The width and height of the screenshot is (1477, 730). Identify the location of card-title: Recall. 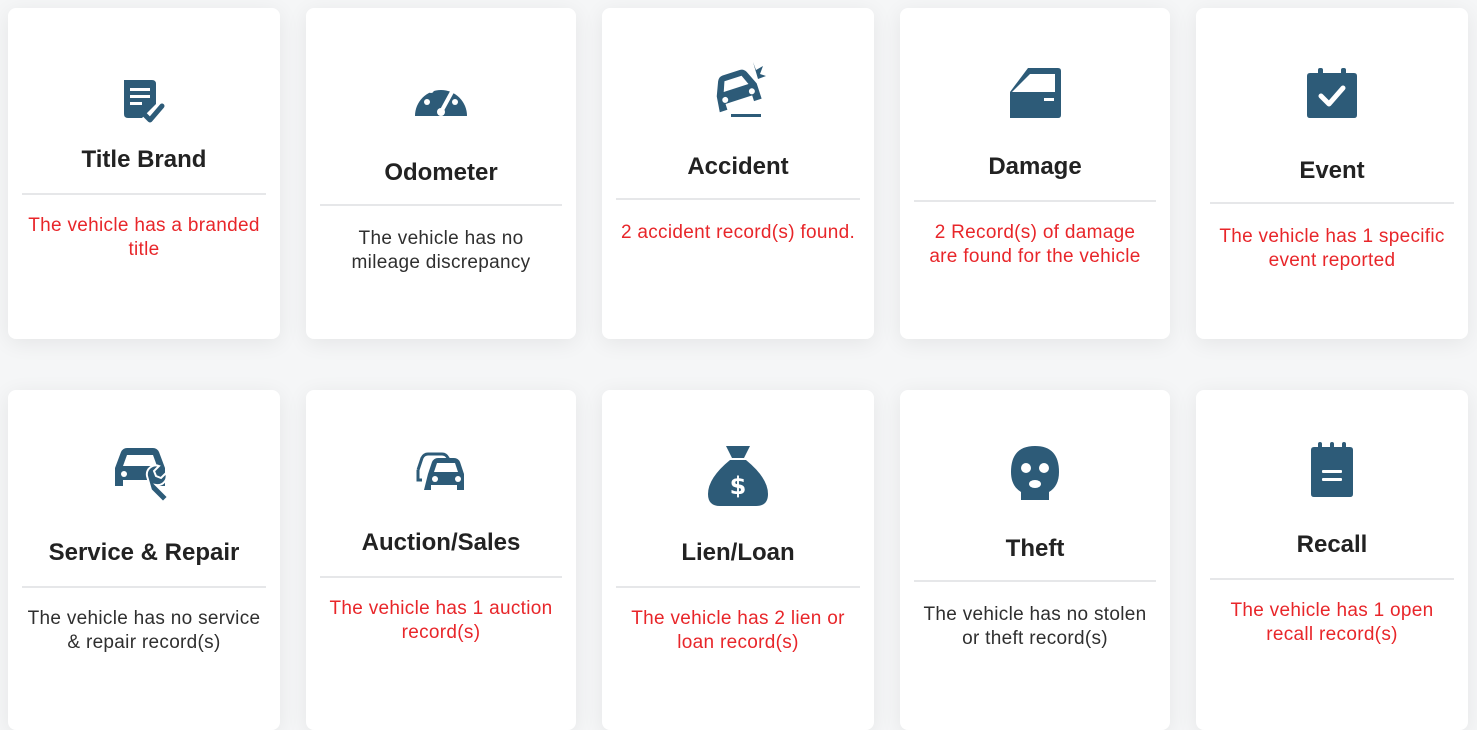
(1332, 544).